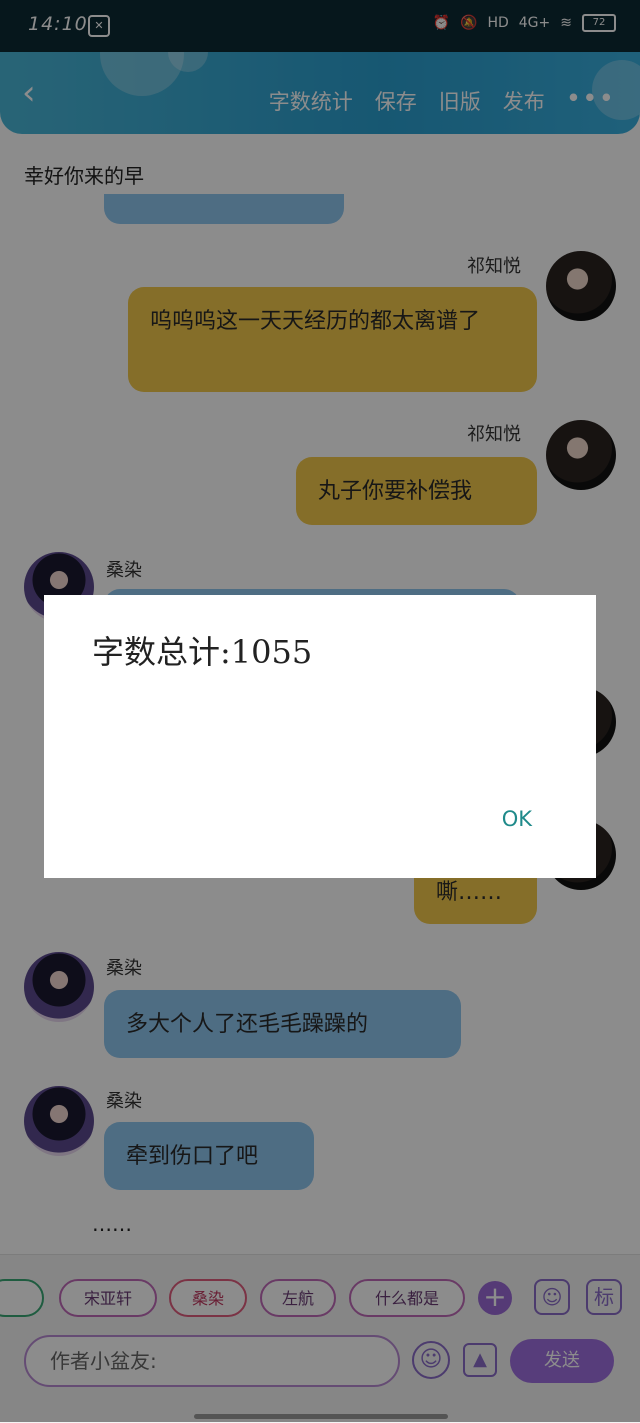 Image resolution: width=640 pixels, height=1423 pixels. I want to click on dialog-title: 字数总计:1055, so click(202, 652).